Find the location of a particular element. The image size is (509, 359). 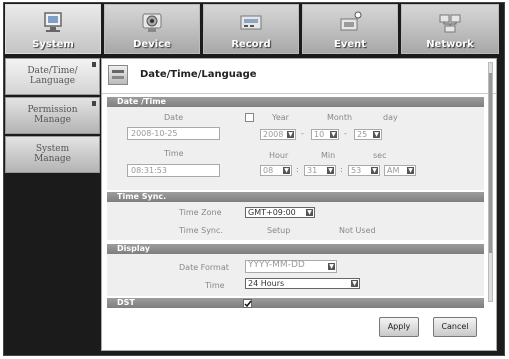

year-label: Year is located at coordinates (280, 117).